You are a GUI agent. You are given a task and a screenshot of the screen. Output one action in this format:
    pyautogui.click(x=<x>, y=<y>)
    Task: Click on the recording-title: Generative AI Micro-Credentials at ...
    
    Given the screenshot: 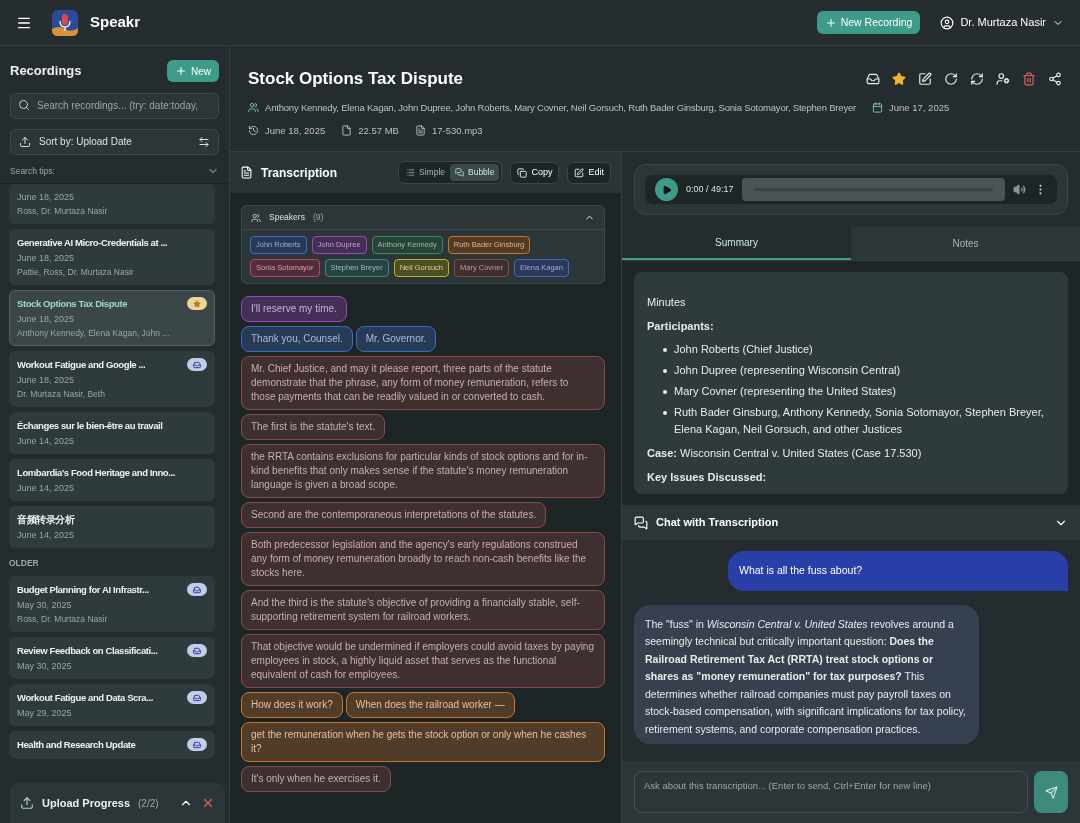 What is the action you would take?
    pyautogui.click(x=92, y=243)
    